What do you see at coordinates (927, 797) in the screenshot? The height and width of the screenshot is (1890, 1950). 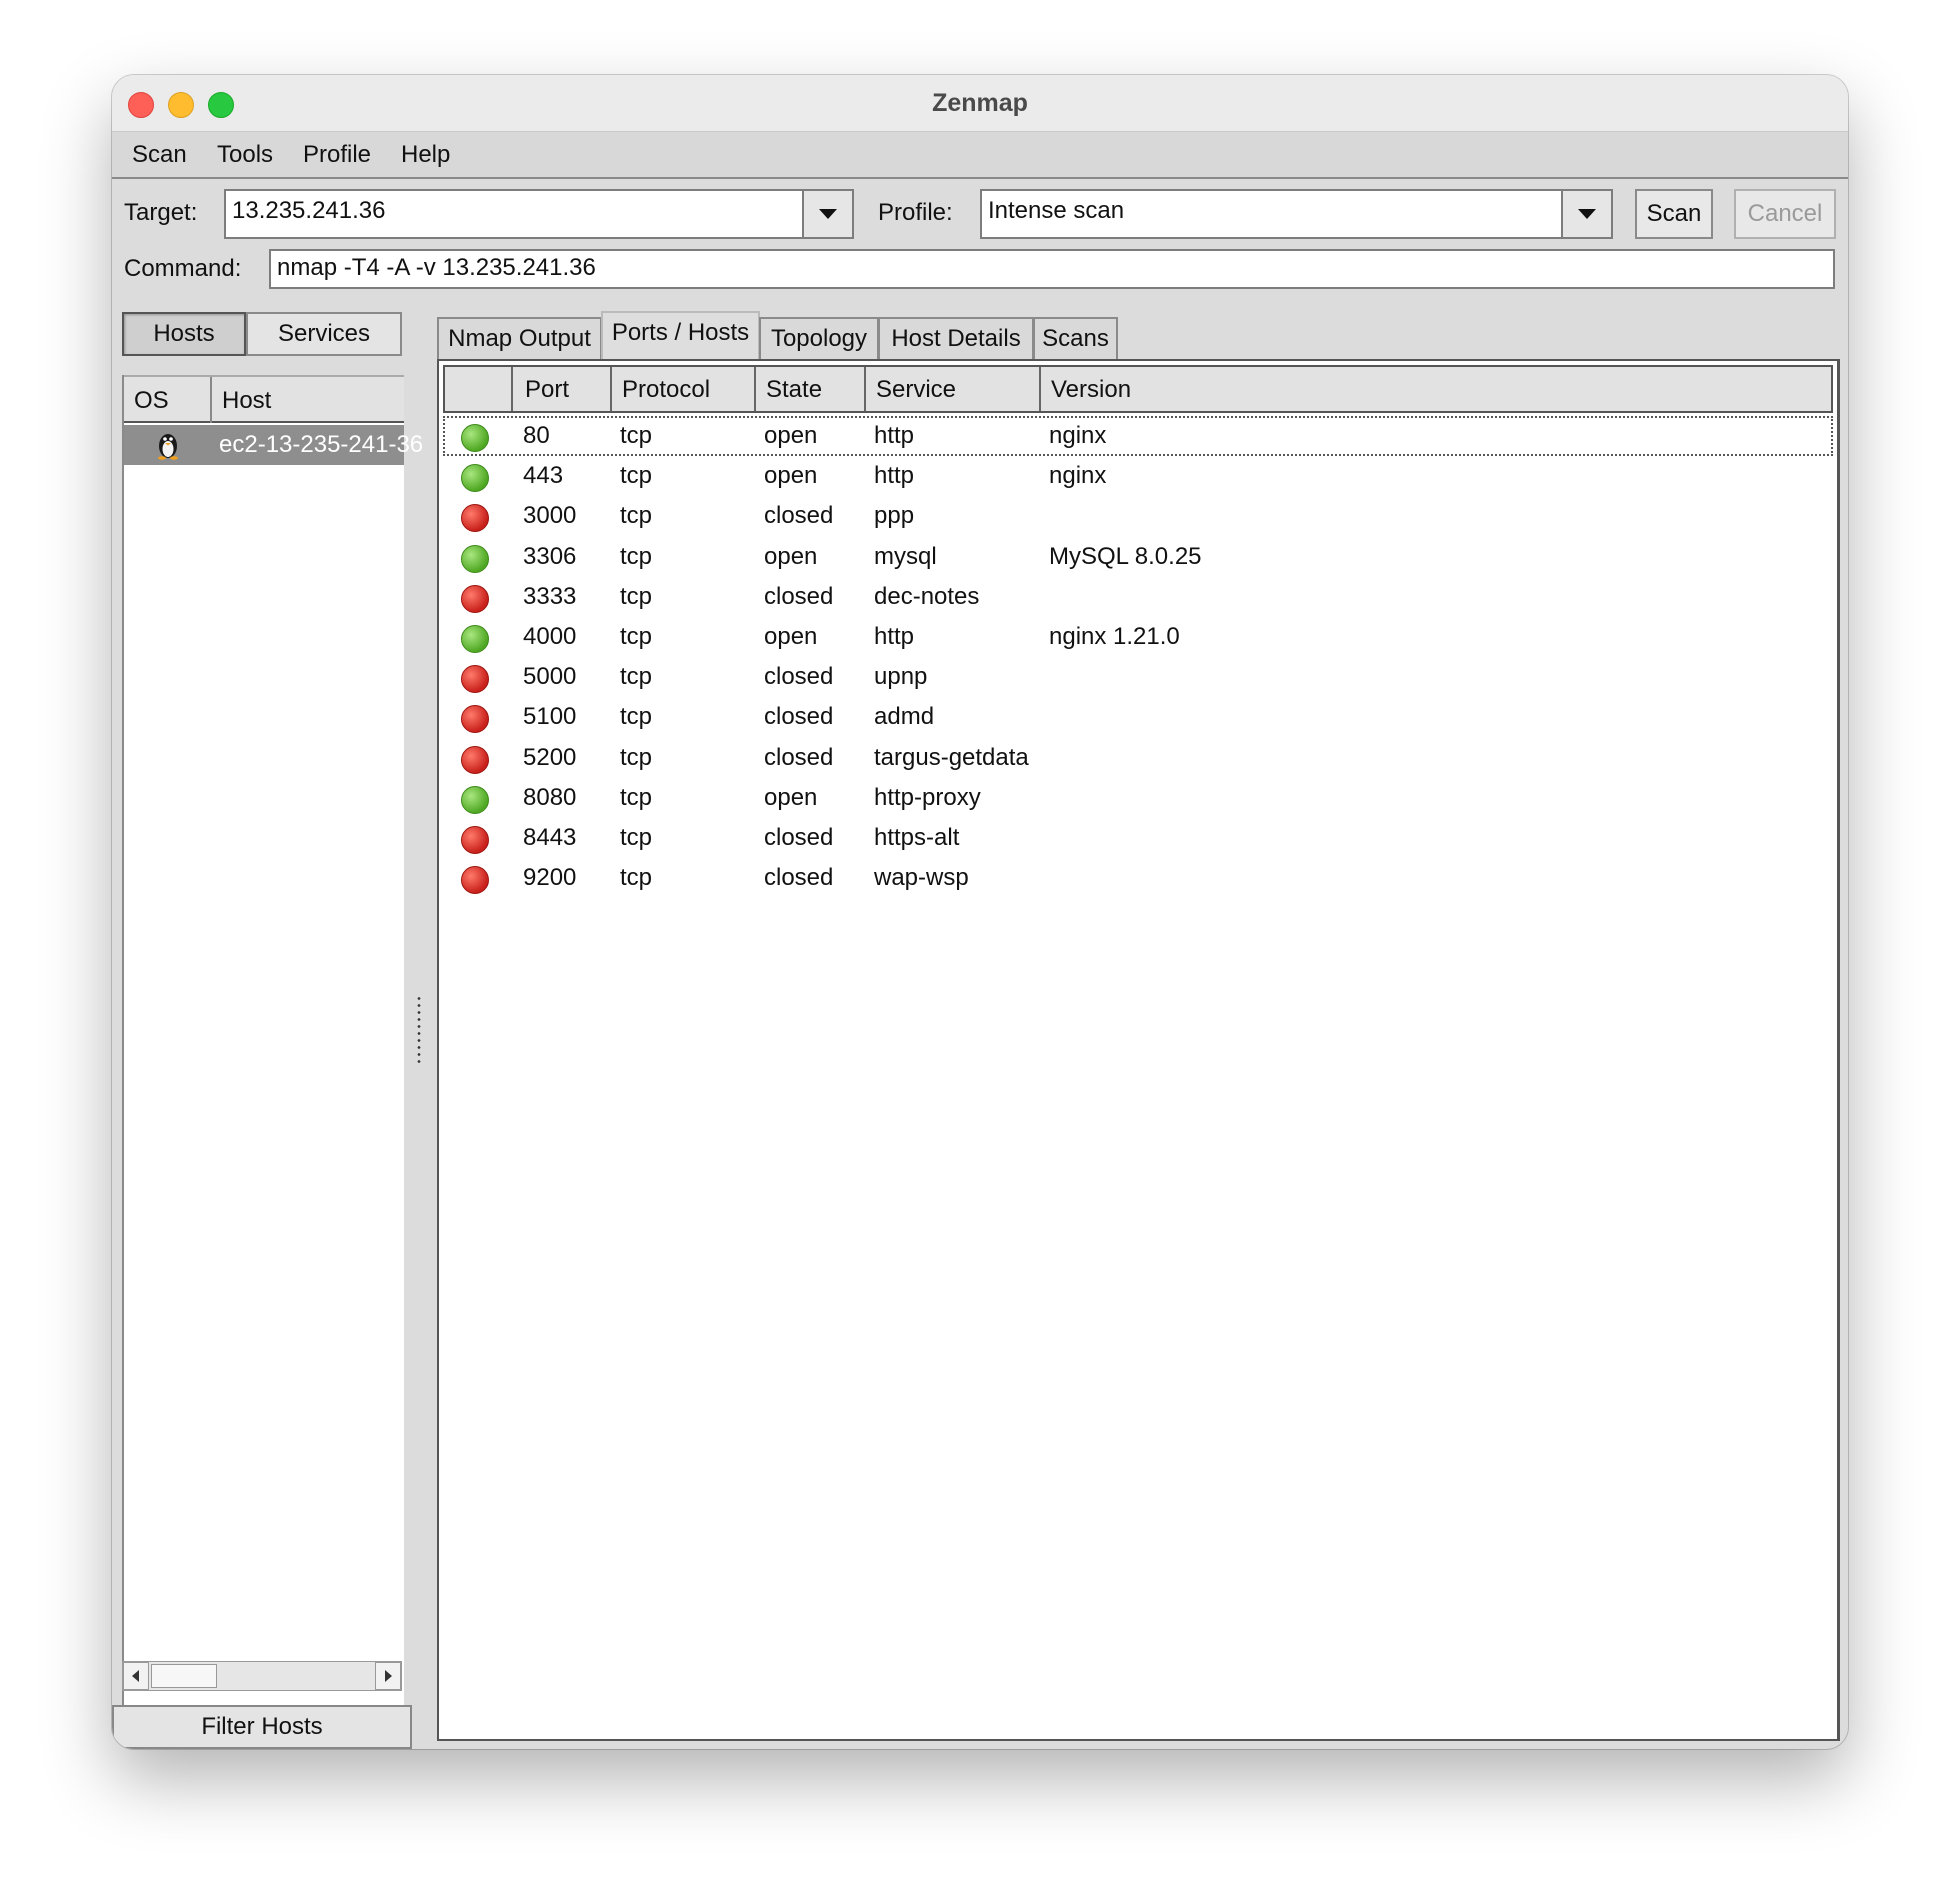 I see `service-cell: http-proxy` at bounding box center [927, 797].